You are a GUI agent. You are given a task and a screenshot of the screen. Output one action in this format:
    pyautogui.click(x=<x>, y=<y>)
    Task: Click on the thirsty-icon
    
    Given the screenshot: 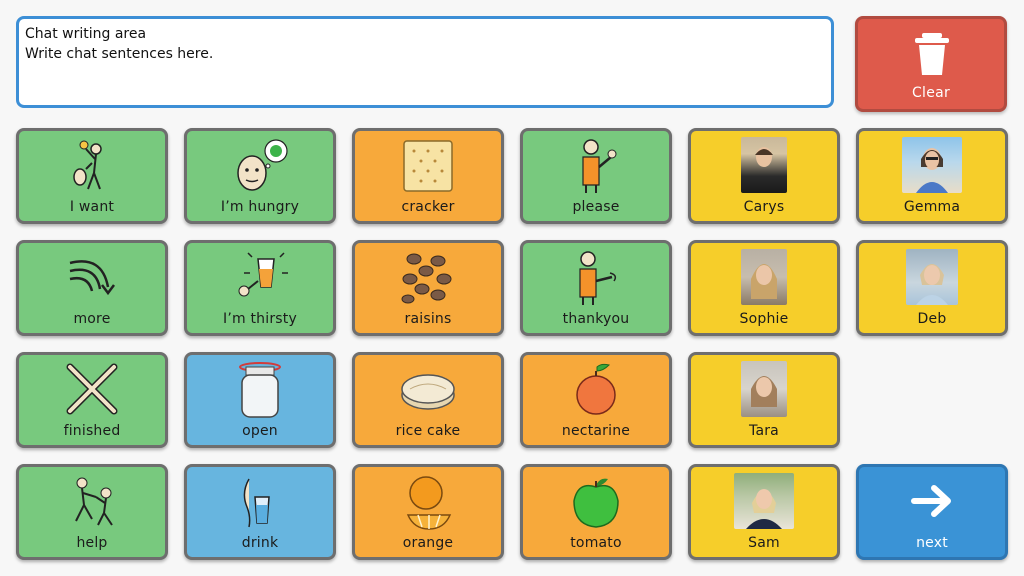 What is the action you would take?
    pyautogui.click(x=260, y=280)
    